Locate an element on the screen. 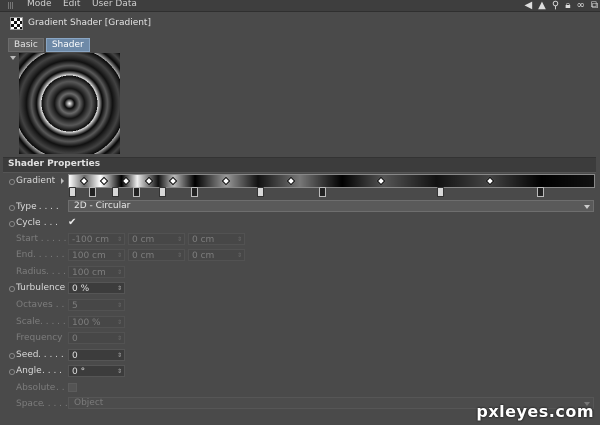 This screenshot has width=600, height=425. turbulence-row: Turbulence 0 % ⇕ is located at coordinates (300, 289).